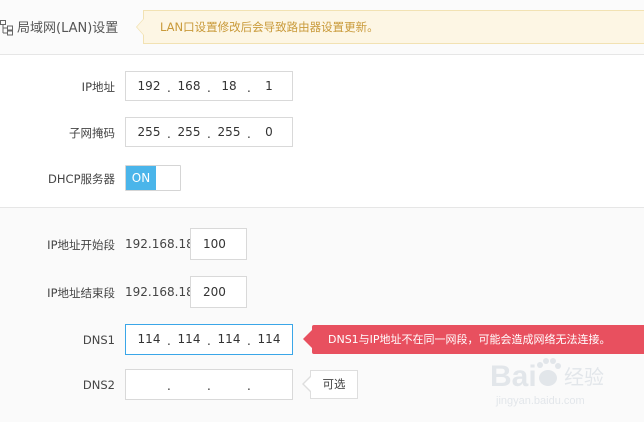 Image resolution: width=644 pixels, height=422 pixels. Describe the element at coordinates (68, 28) in the screenshot. I see `section-title: 局域网(LAN)设置` at that location.